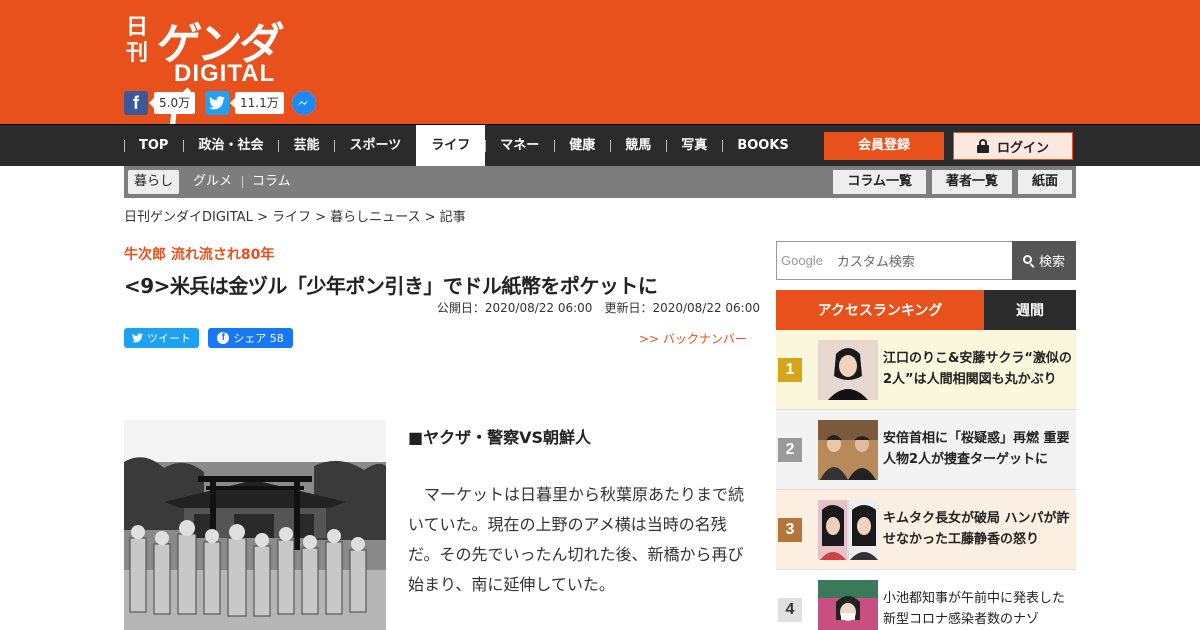 The height and width of the screenshot is (630, 1200). Describe the element at coordinates (514, 308) in the screenshot. I see `published-date: 公開日：2020/08/22 06:00` at that location.